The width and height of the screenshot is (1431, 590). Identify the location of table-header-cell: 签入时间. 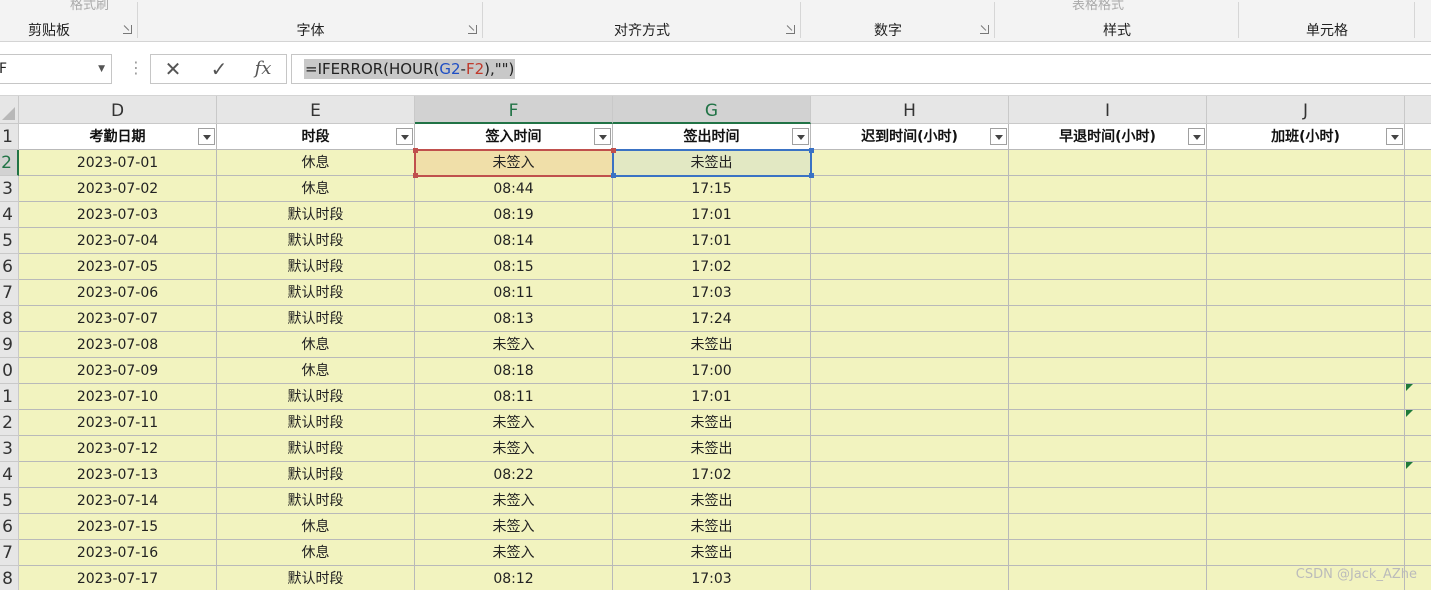
(514, 137).